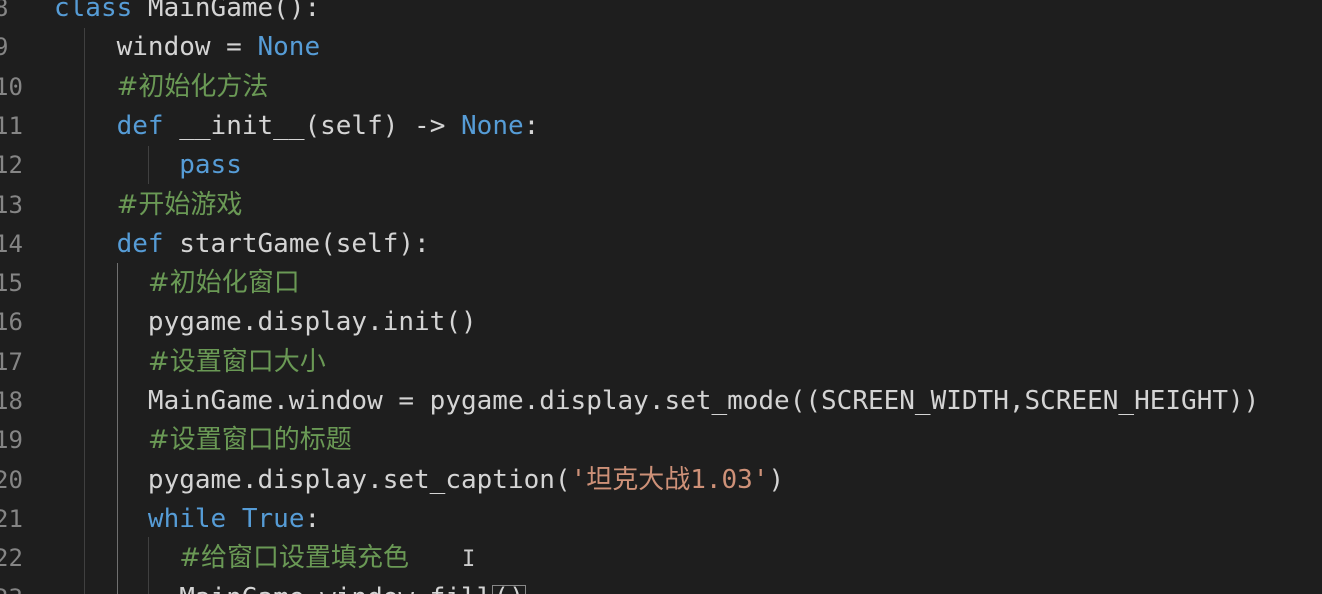 This screenshot has width=1322, height=594. Describe the element at coordinates (661, 205) in the screenshot. I see `code-line: 13 #开始游戏` at that location.